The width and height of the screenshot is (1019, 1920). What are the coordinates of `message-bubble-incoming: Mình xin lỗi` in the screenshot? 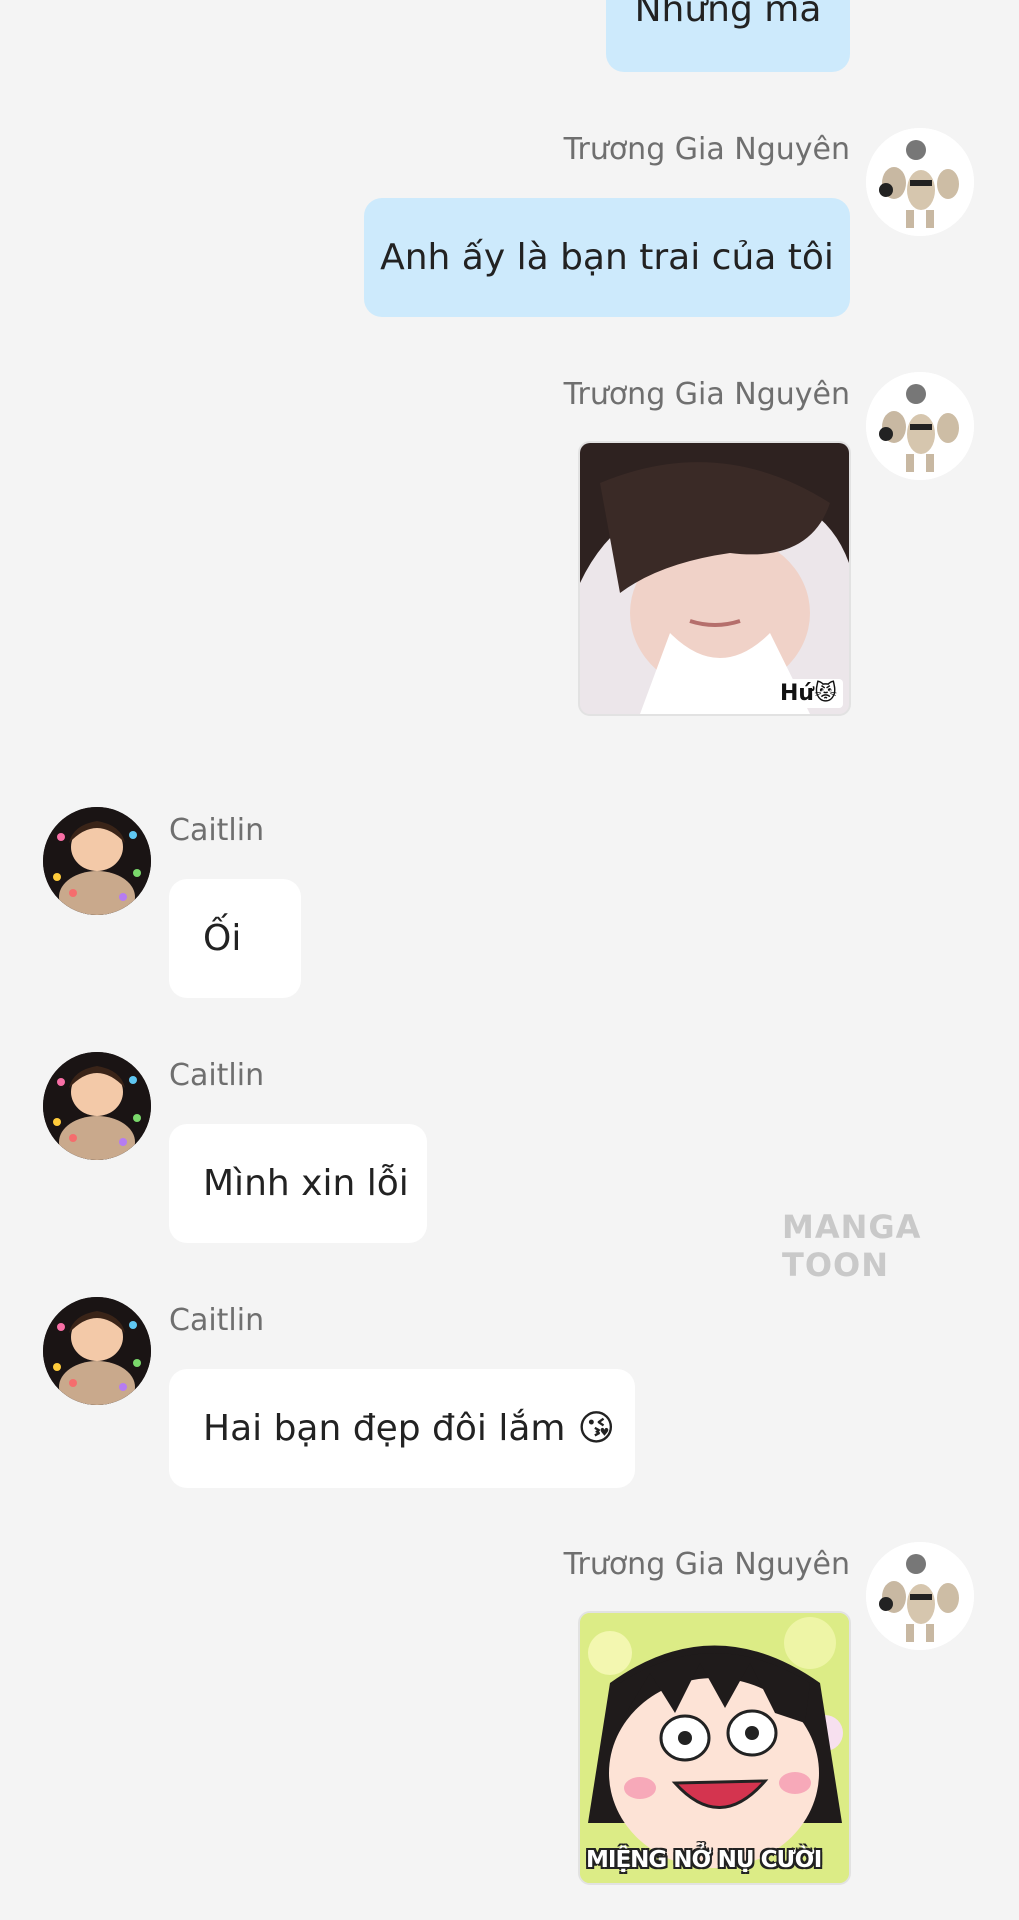 It's located at (298, 1183).